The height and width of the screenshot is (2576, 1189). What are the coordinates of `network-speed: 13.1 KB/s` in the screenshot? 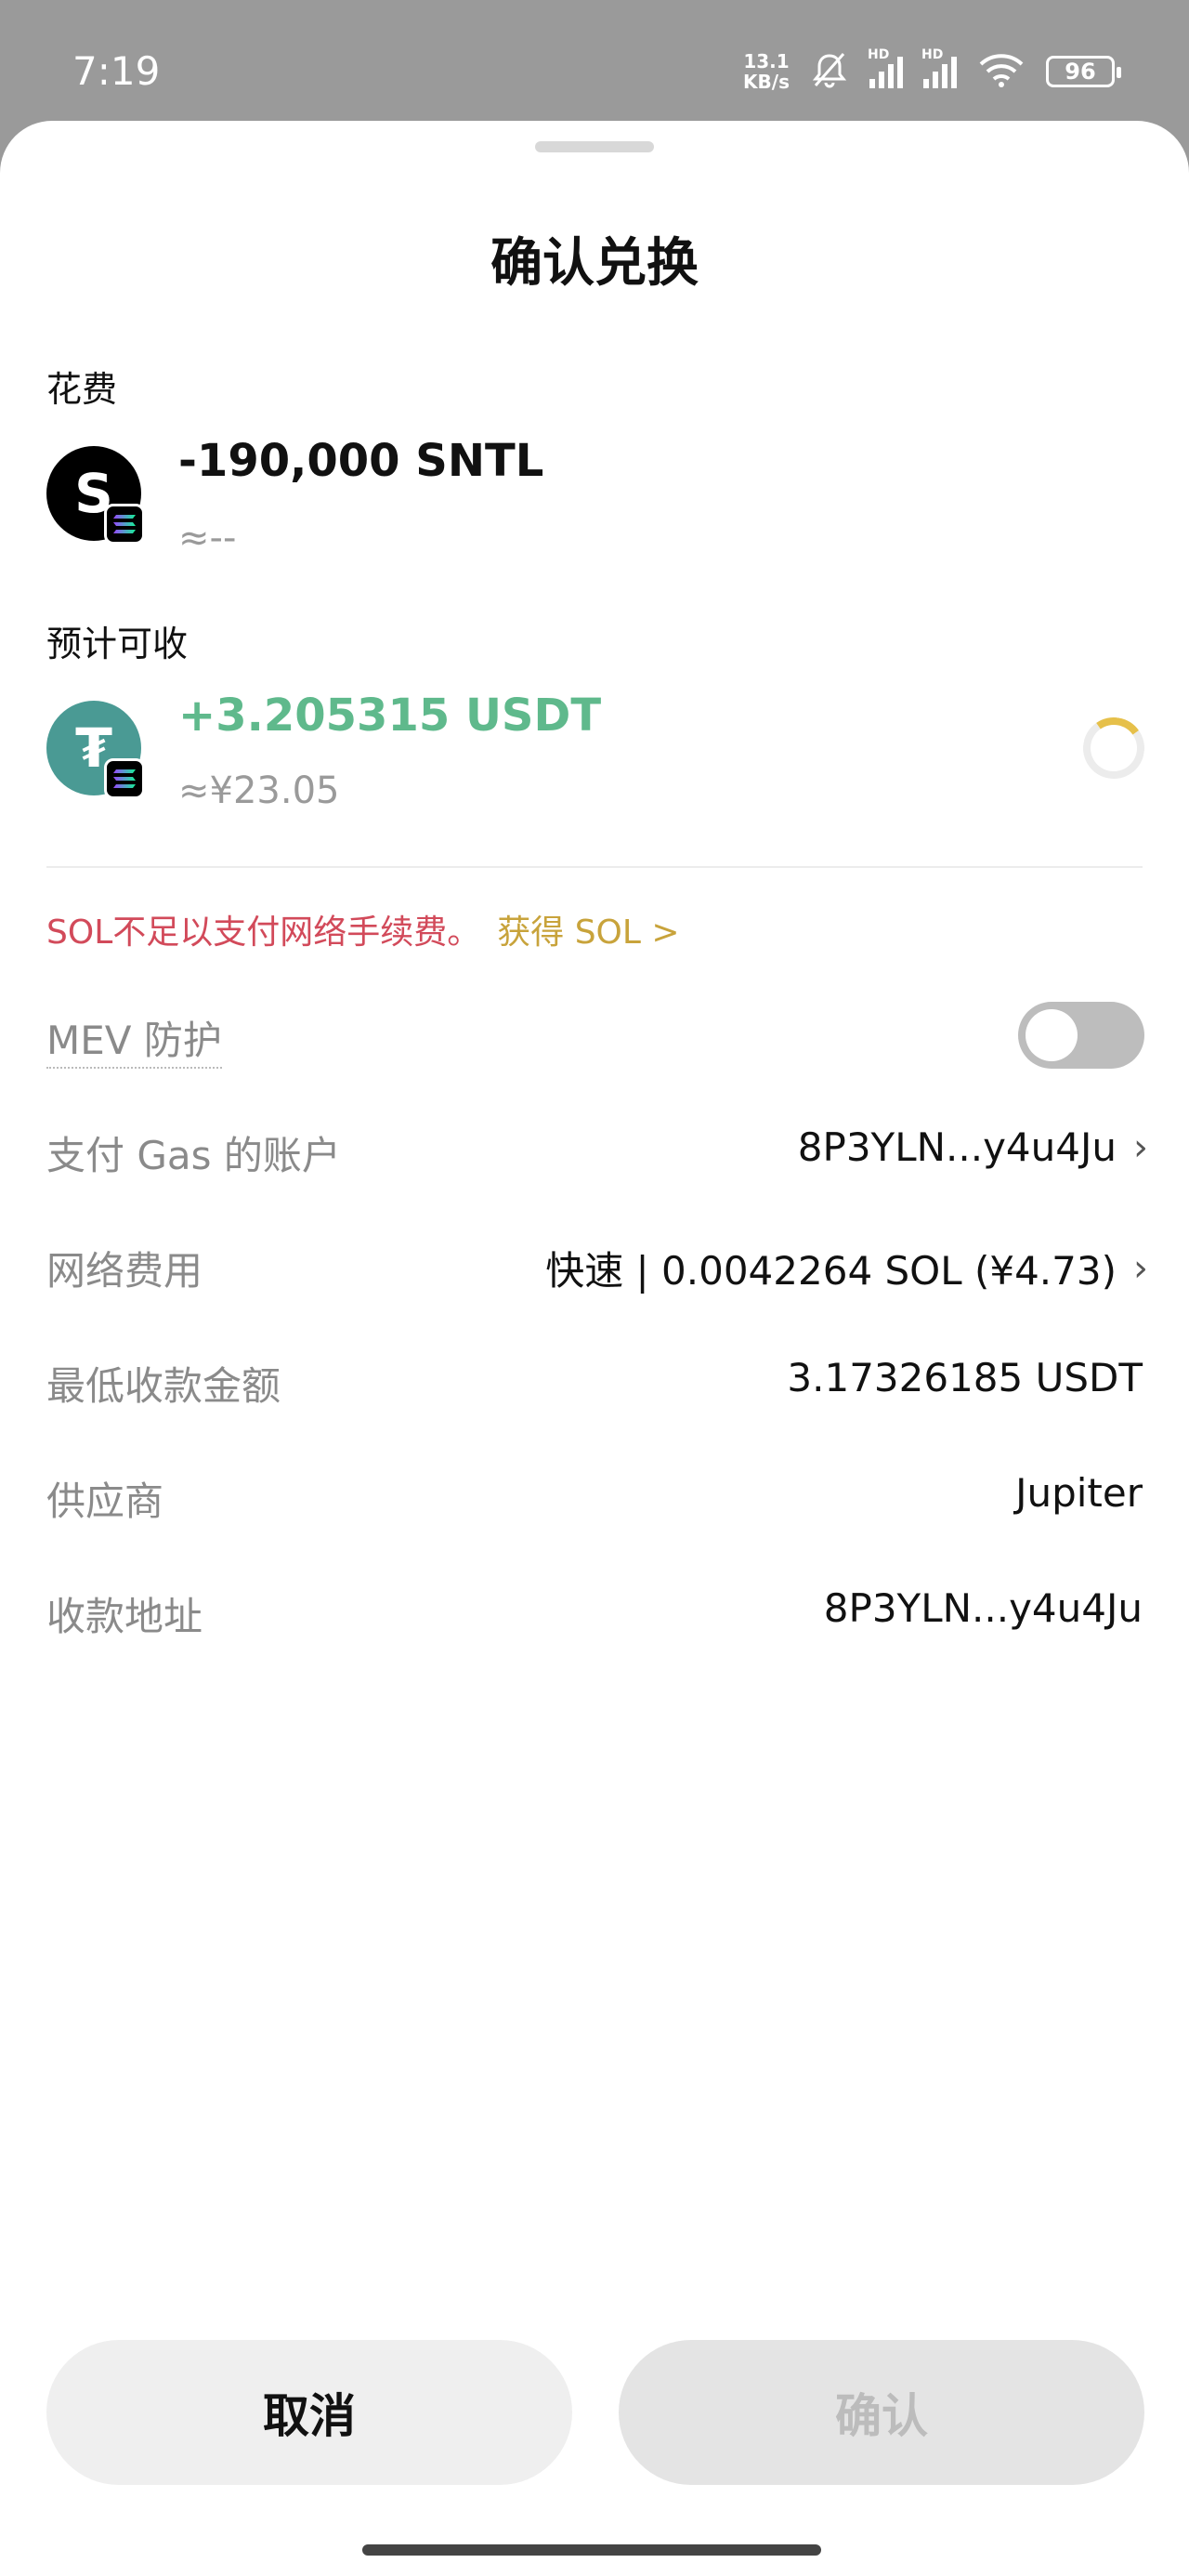 It's located at (766, 71).